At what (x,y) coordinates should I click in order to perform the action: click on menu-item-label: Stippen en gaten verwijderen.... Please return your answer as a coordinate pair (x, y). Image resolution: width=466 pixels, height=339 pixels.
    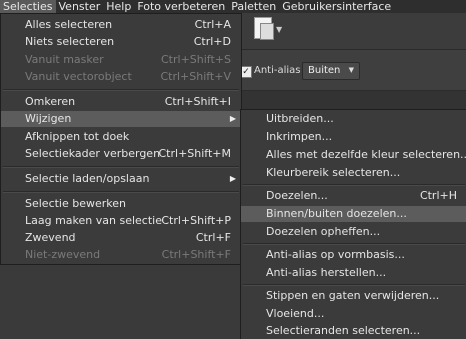
    Looking at the image, I should click on (353, 295).